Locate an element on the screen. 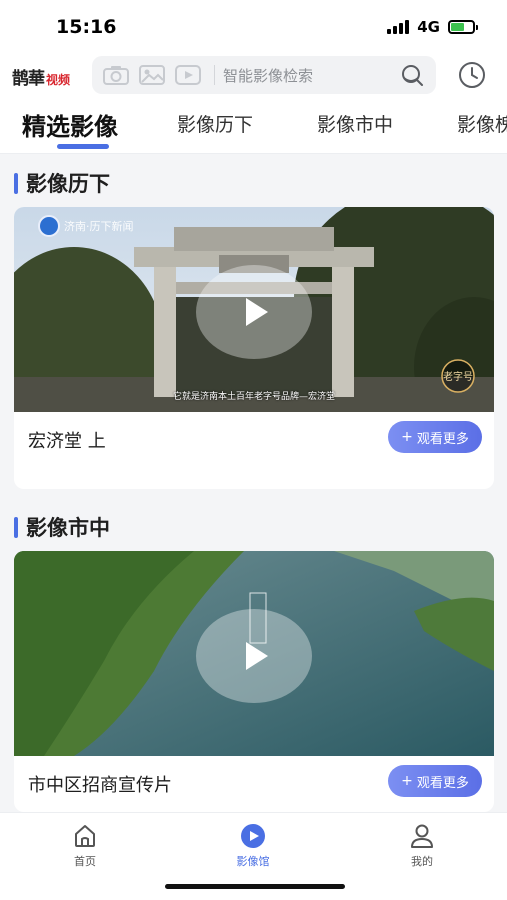 Image resolution: width=507 pixels, height=900 pixels. video-subtitle: 它就是济南本土百年老字号品牌—宏济堂 is located at coordinates (253, 397).